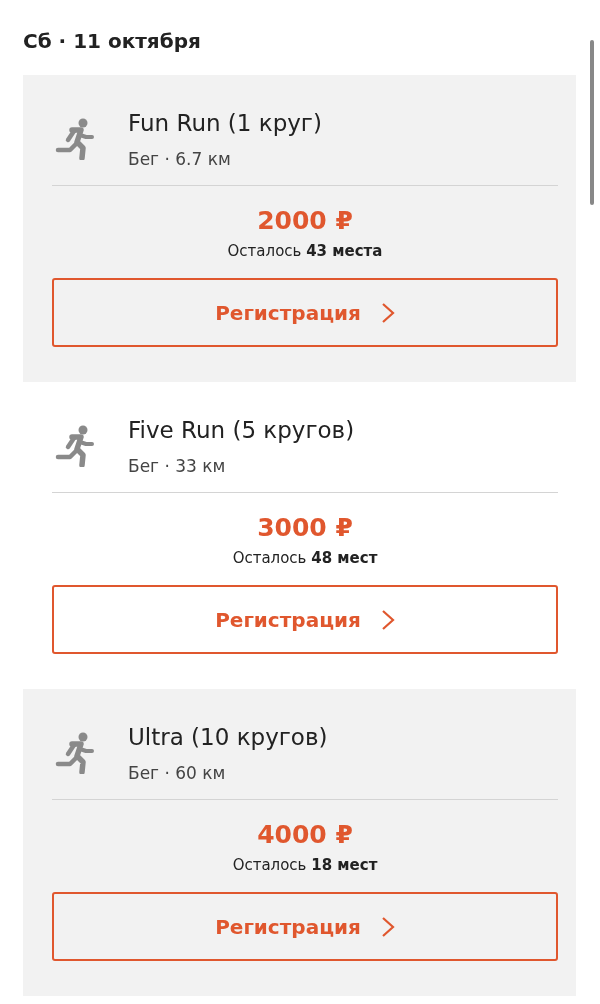 This screenshot has width=600, height=1004. I want to click on event-details: Бег · 33 км, so click(177, 466).